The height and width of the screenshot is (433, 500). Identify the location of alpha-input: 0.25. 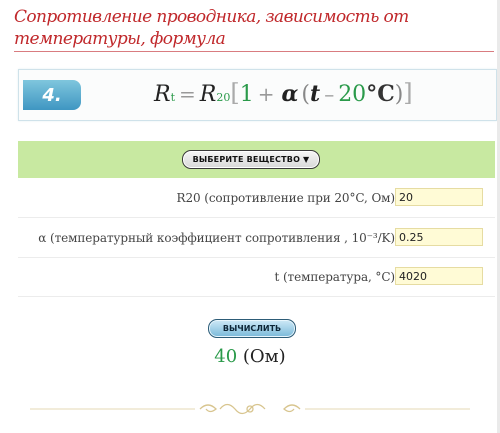
(439, 237).